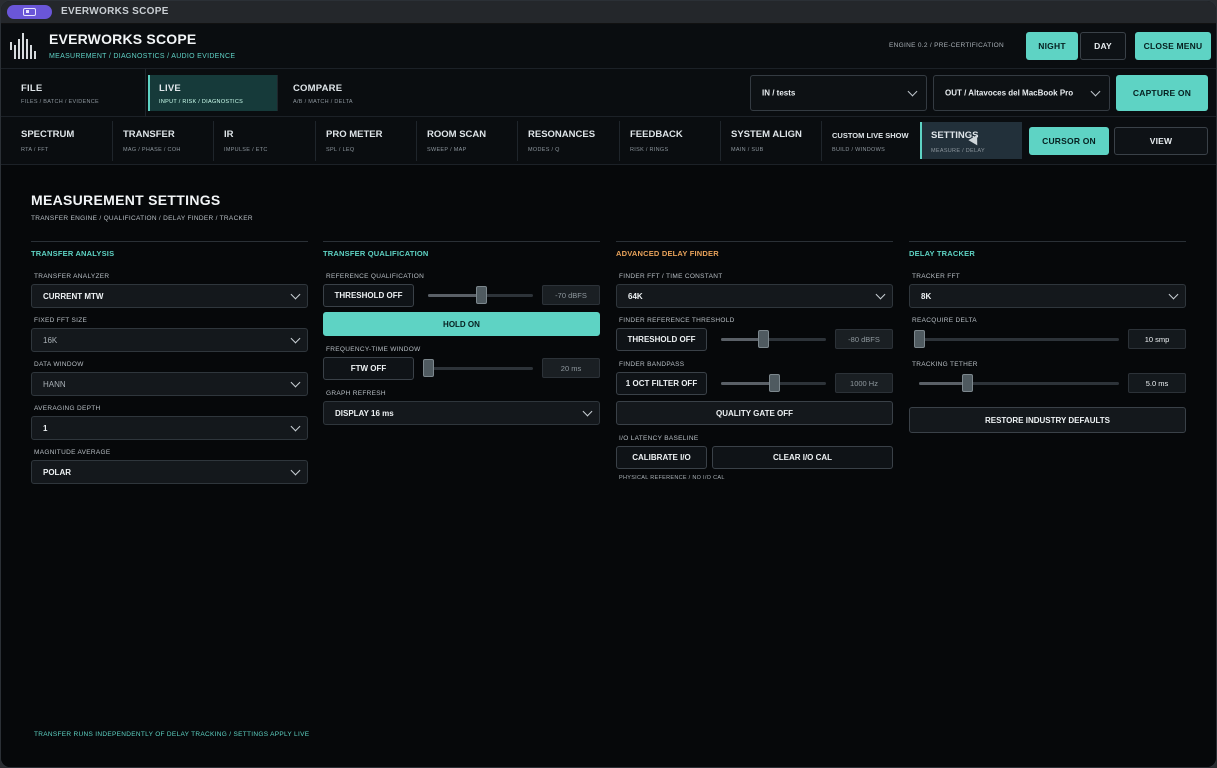 This screenshot has width=1217, height=768. What do you see at coordinates (67, 408) in the screenshot?
I see `field-label: AVERAGING DEPTH` at bounding box center [67, 408].